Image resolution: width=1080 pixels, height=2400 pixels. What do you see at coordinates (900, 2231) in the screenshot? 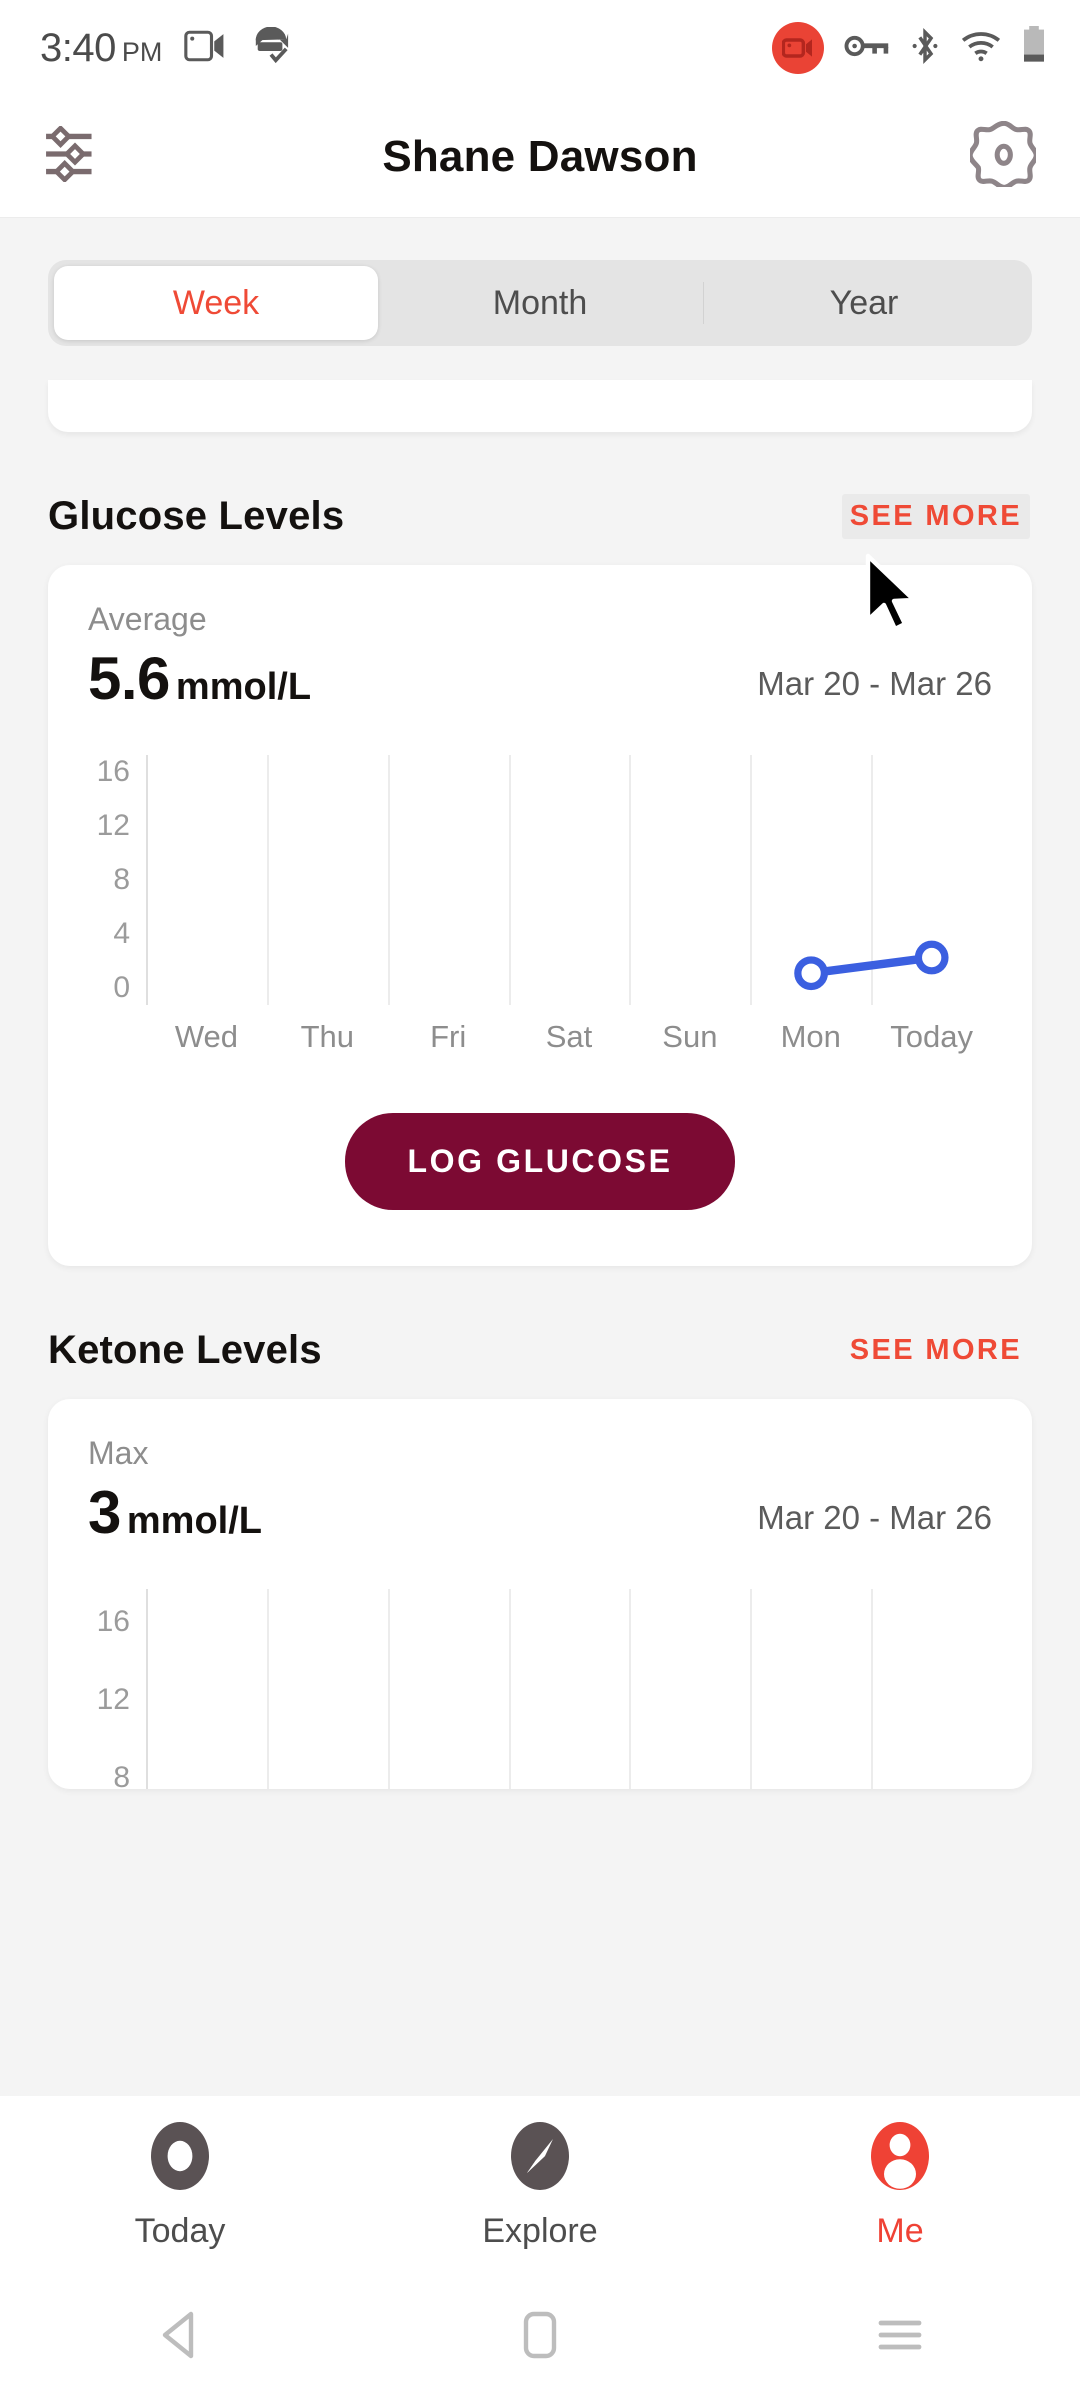
I see `nav-label-me: Me` at bounding box center [900, 2231].